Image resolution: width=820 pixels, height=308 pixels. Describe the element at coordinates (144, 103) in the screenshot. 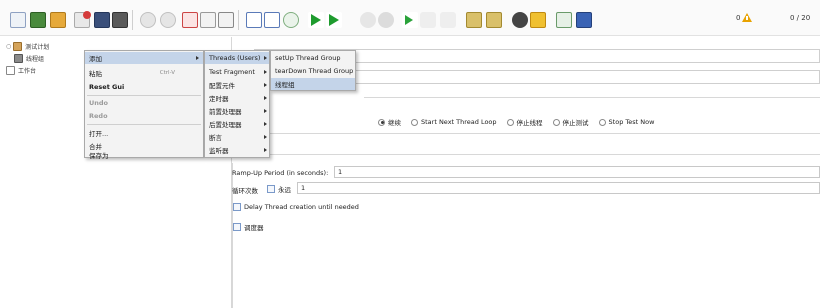

I see `menu-item-undo: Undo` at that location.